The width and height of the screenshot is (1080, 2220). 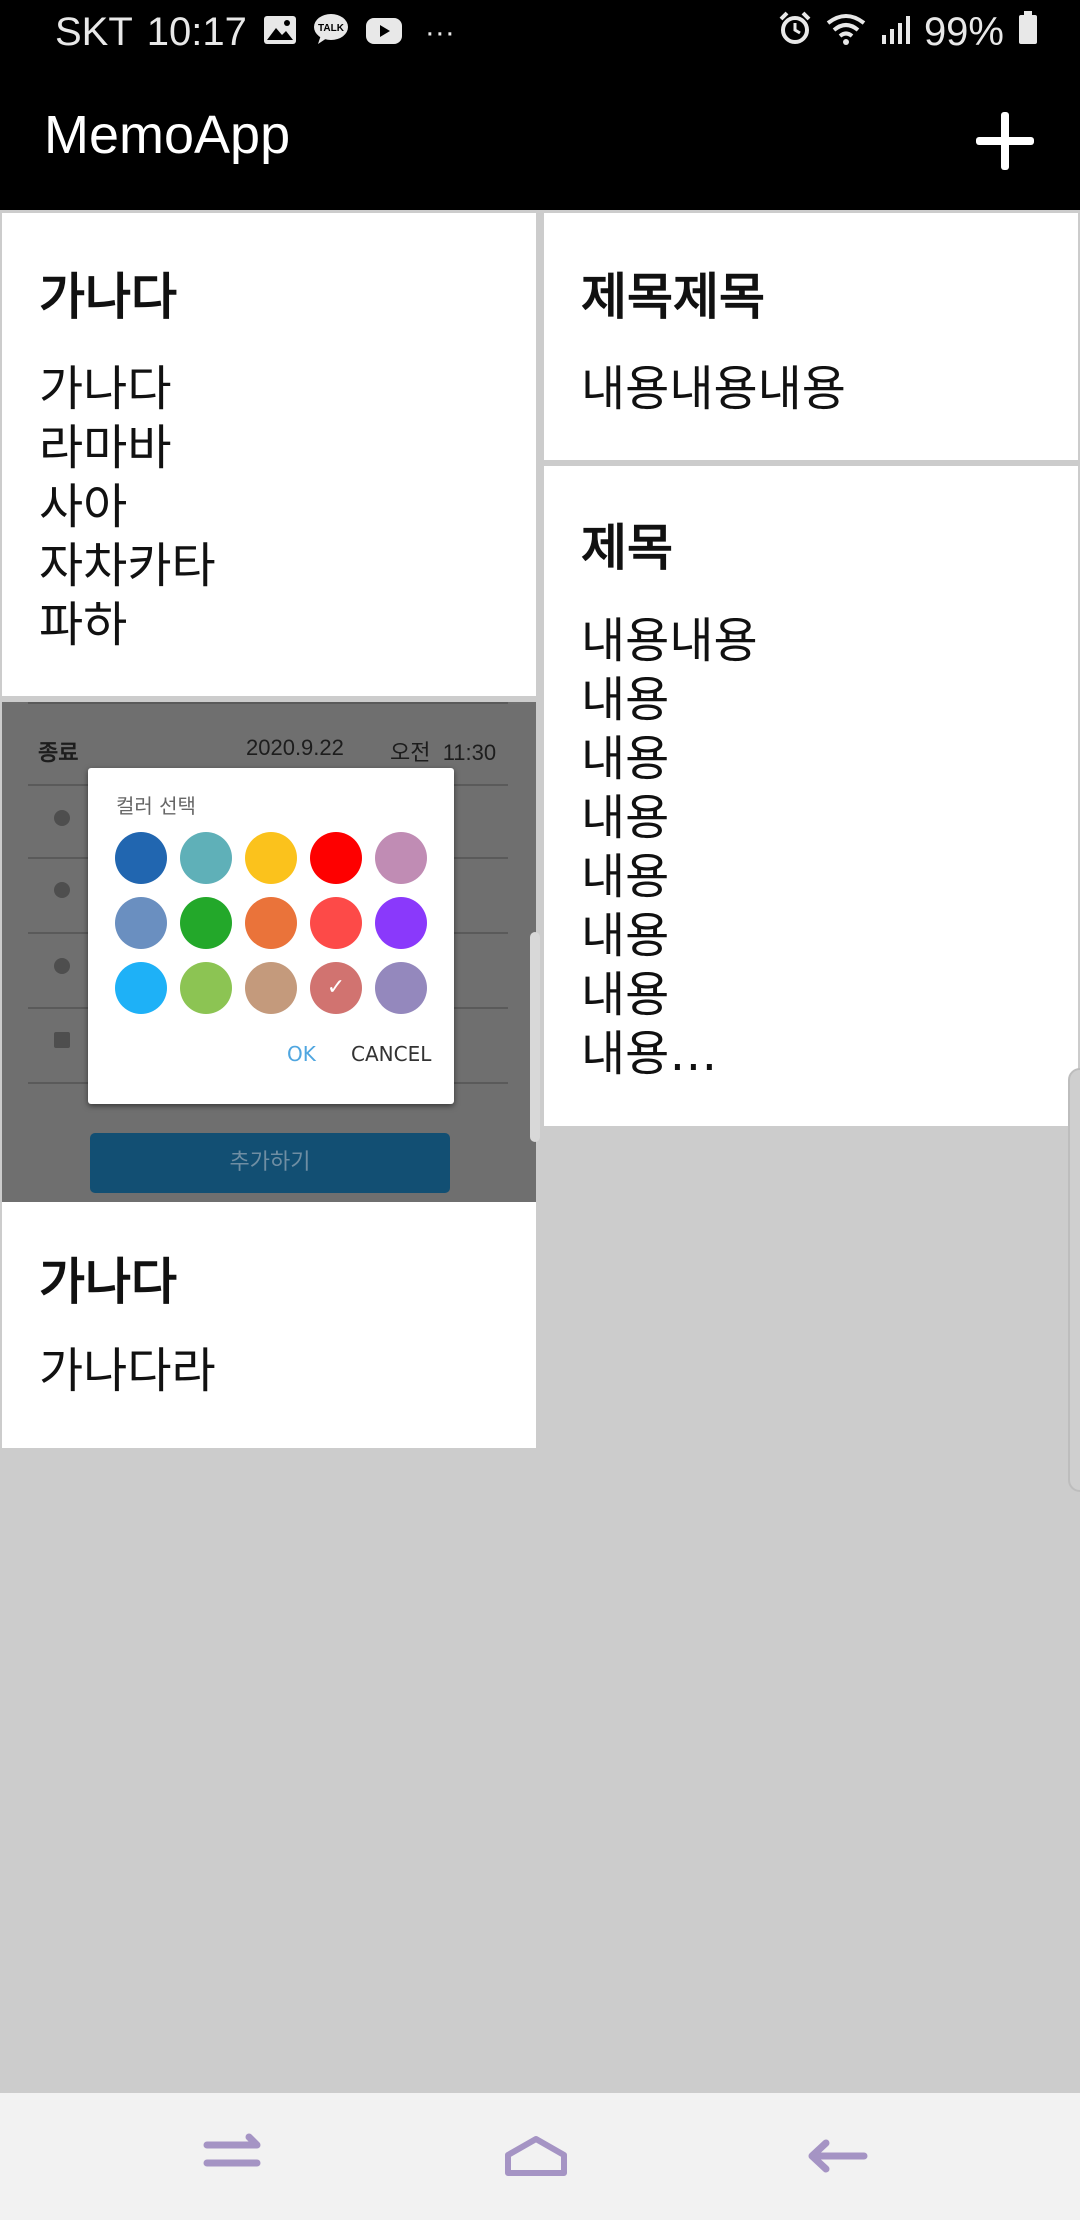 I want to click on thumb-row-label: 종료, so click(x=58, y=752).